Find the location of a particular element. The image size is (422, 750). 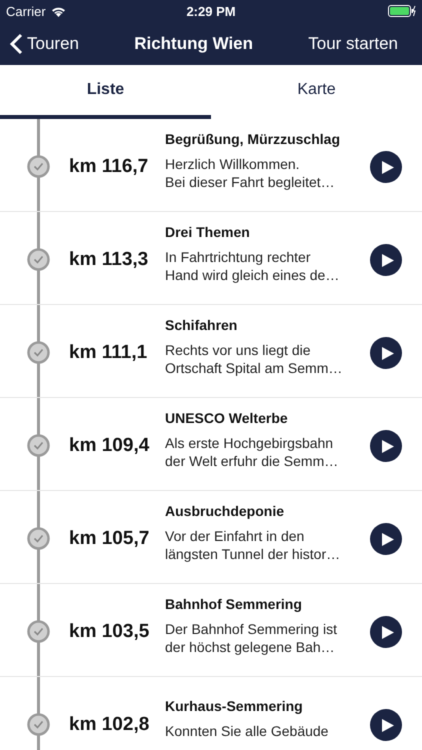

chevron-left-icon is located at coordinates (16, 43).